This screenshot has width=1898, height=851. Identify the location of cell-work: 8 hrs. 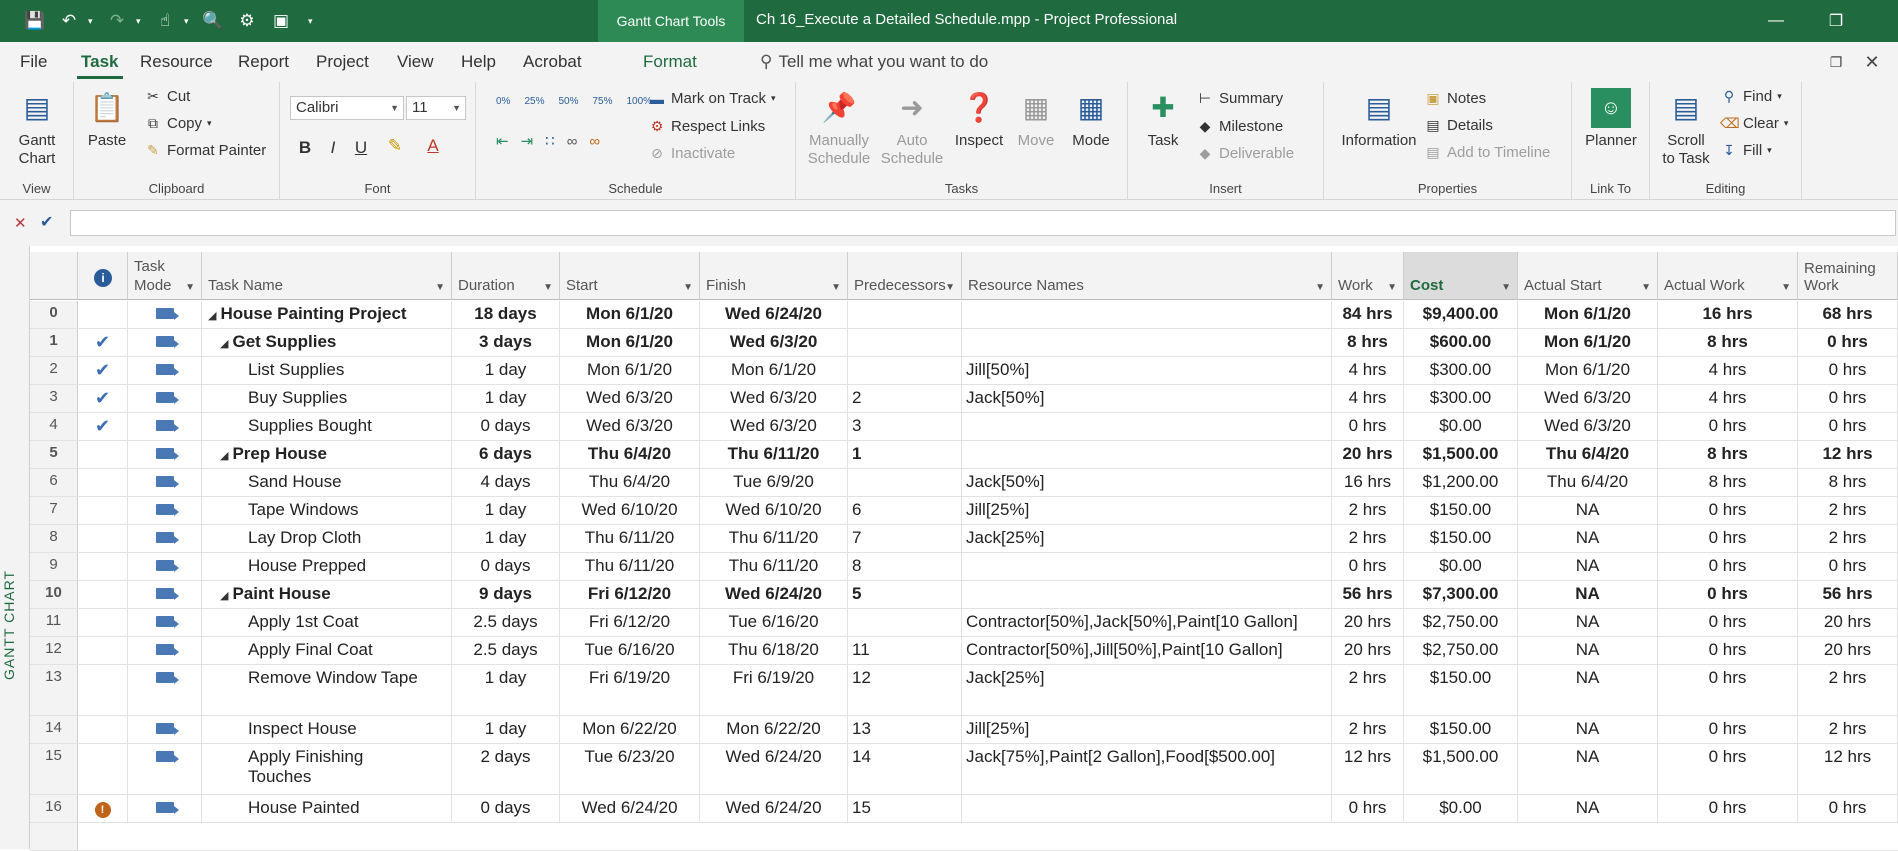
(1368, 342).